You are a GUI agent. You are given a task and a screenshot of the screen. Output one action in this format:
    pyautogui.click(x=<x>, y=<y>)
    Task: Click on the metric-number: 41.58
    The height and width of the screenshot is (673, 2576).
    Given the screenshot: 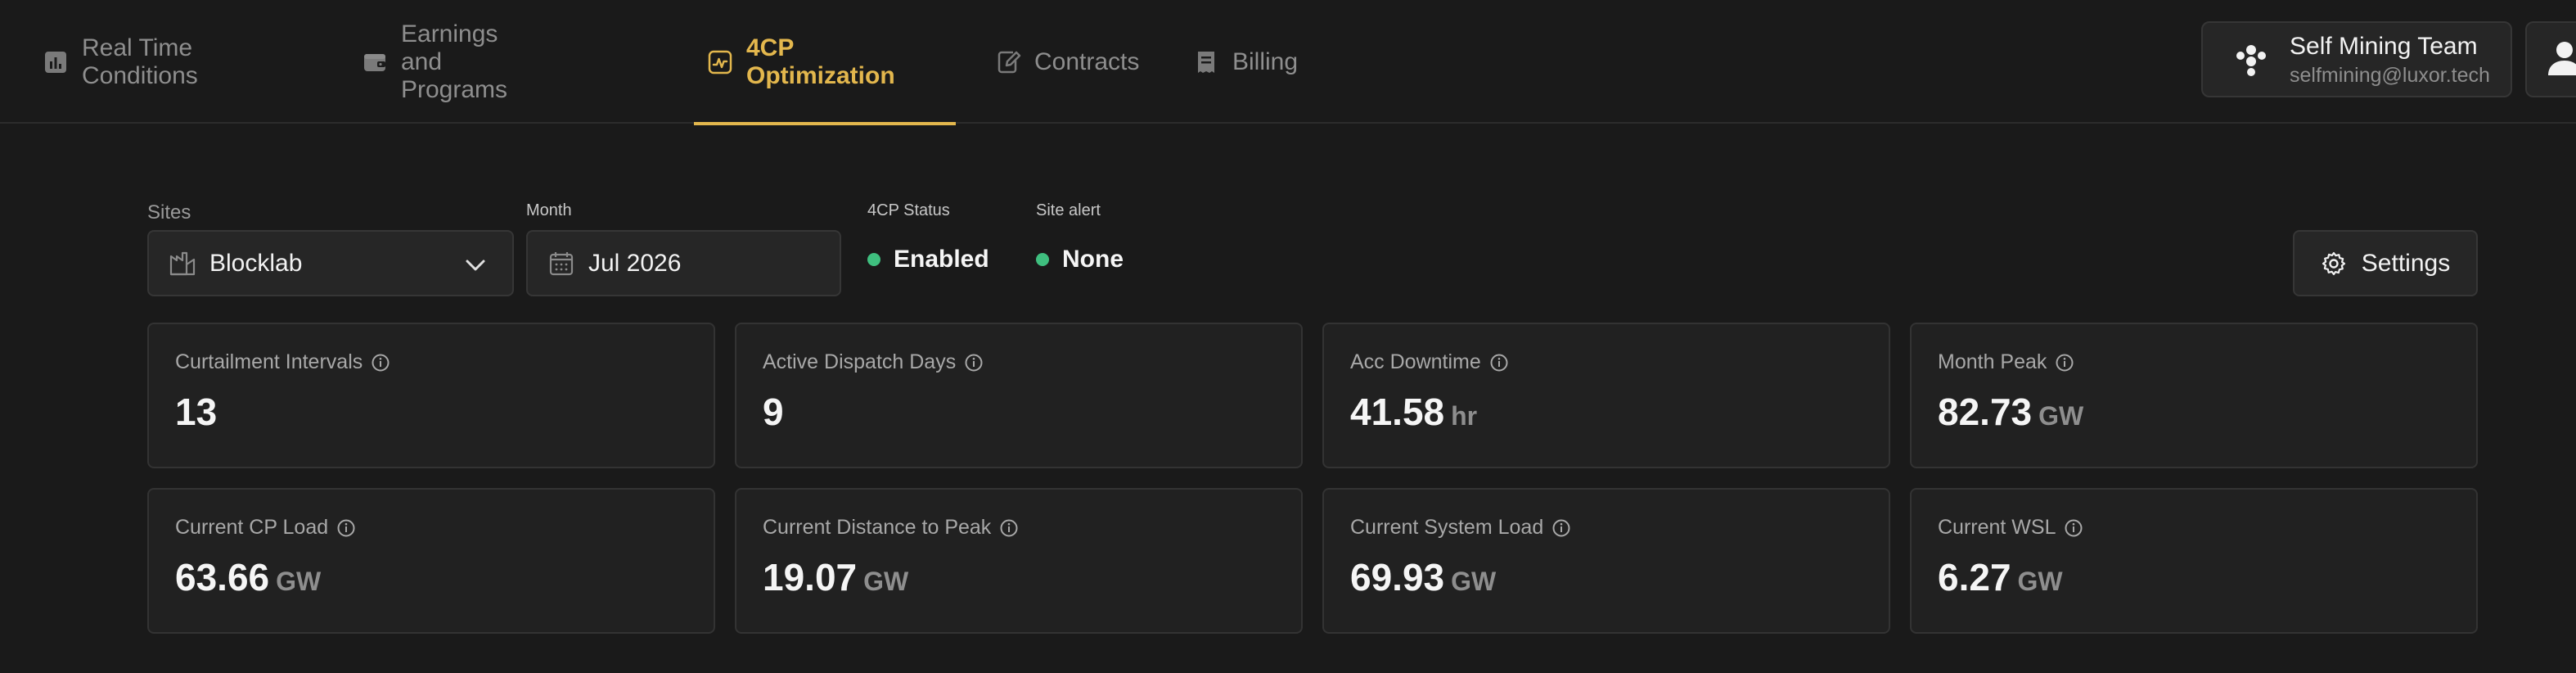 What is the action you would take?
    pyautogui.click(x=1397, y=412)
    